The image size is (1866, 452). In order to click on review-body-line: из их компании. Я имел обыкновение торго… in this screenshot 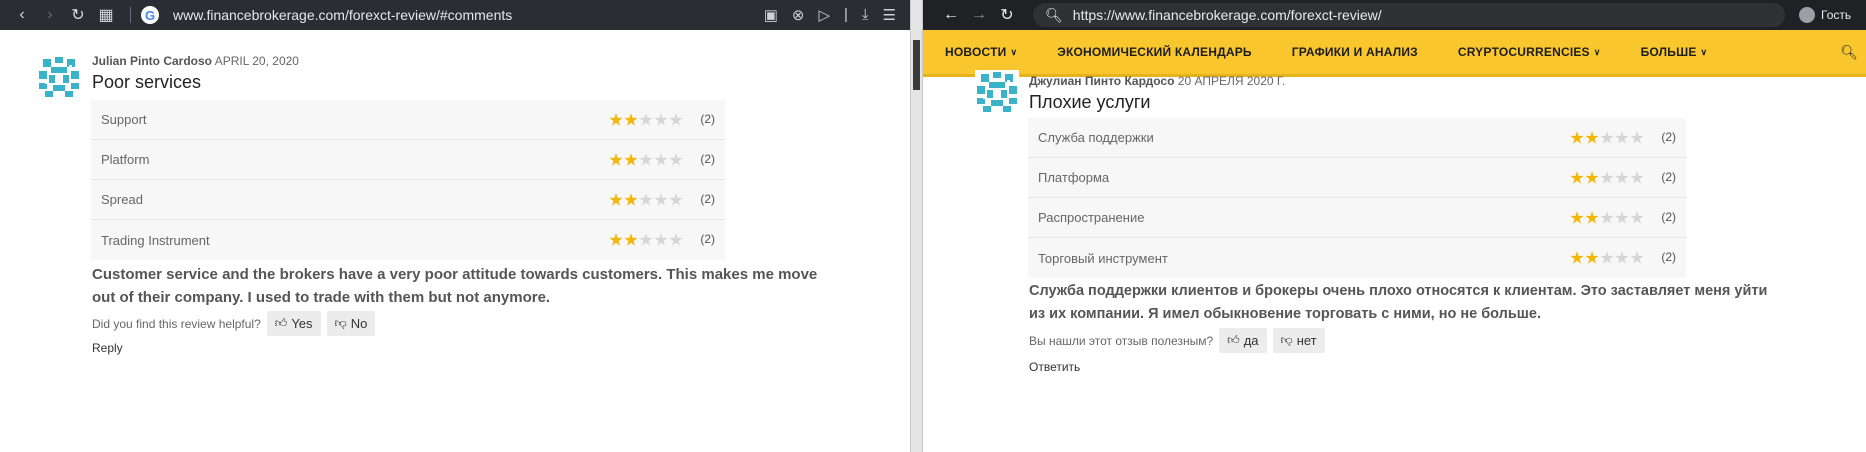, I will do `click(1285, 314)`.